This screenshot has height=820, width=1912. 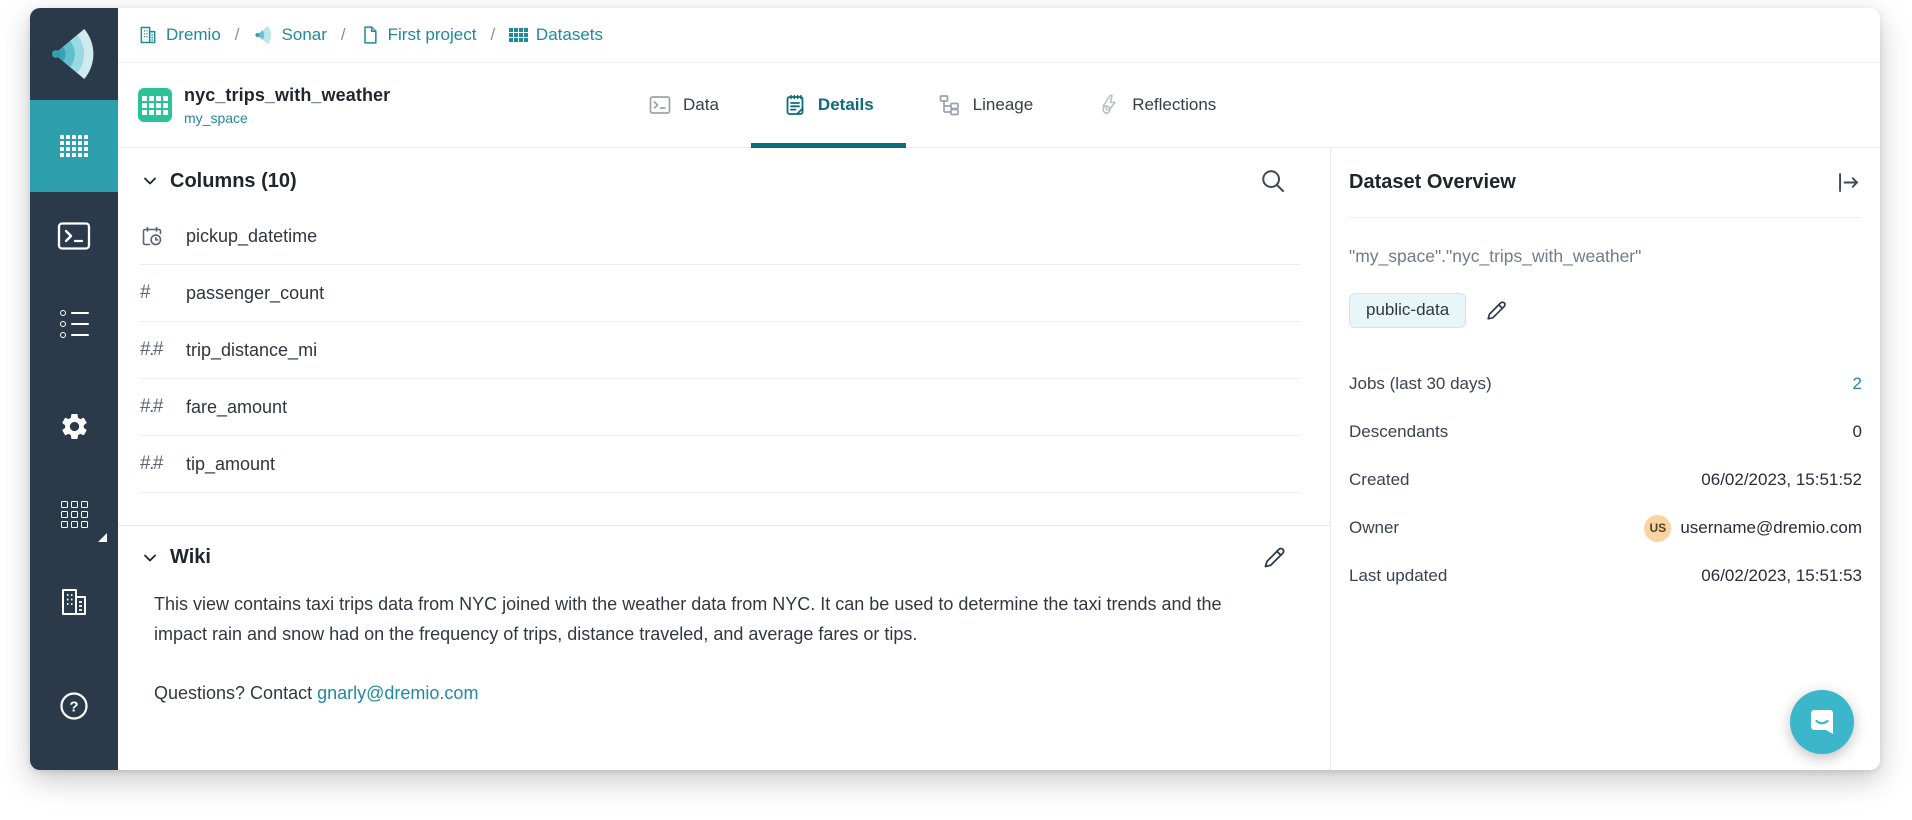 I want to click on notepad-icon, so click(x=795, y=105).